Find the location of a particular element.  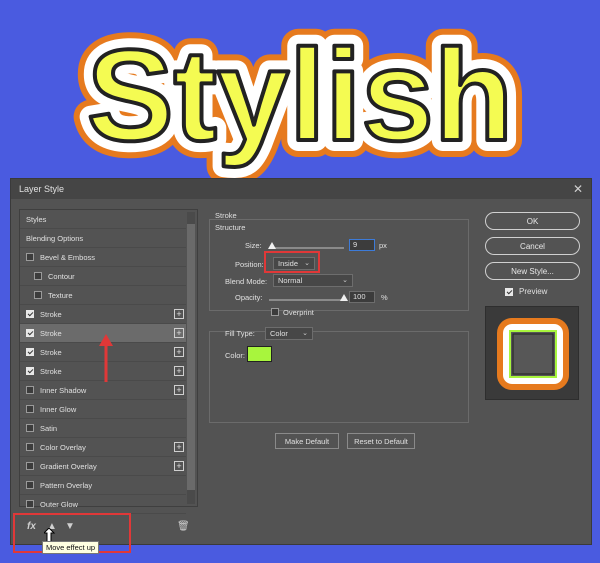

style-list-item: Color Overlay + is located at coordinates (103, 447).